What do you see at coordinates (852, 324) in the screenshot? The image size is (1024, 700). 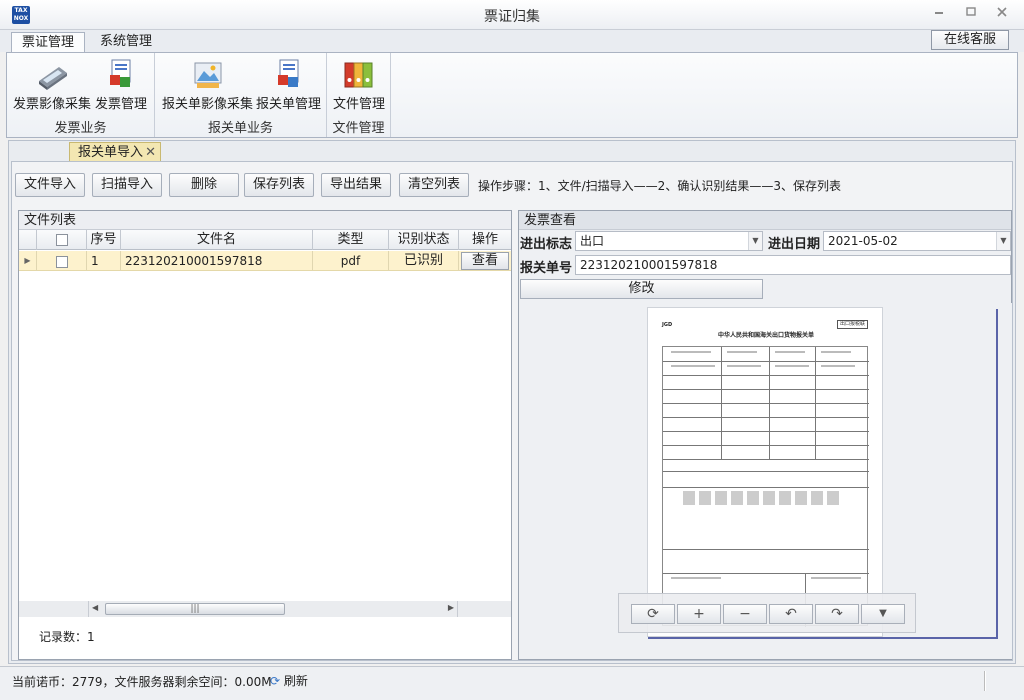 I see `doc-stamp: 出口报税联` at bounding box center [852, 324].